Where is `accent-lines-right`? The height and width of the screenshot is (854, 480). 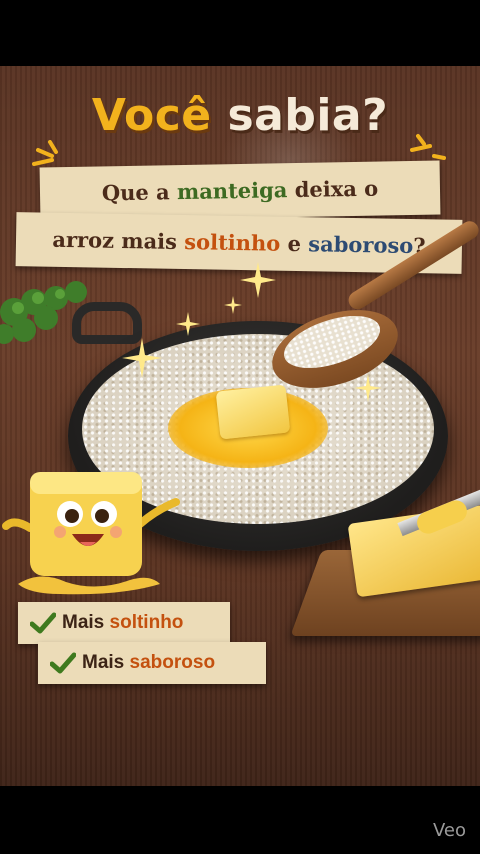 accent-lines-right is located at coordinates (428, 147).